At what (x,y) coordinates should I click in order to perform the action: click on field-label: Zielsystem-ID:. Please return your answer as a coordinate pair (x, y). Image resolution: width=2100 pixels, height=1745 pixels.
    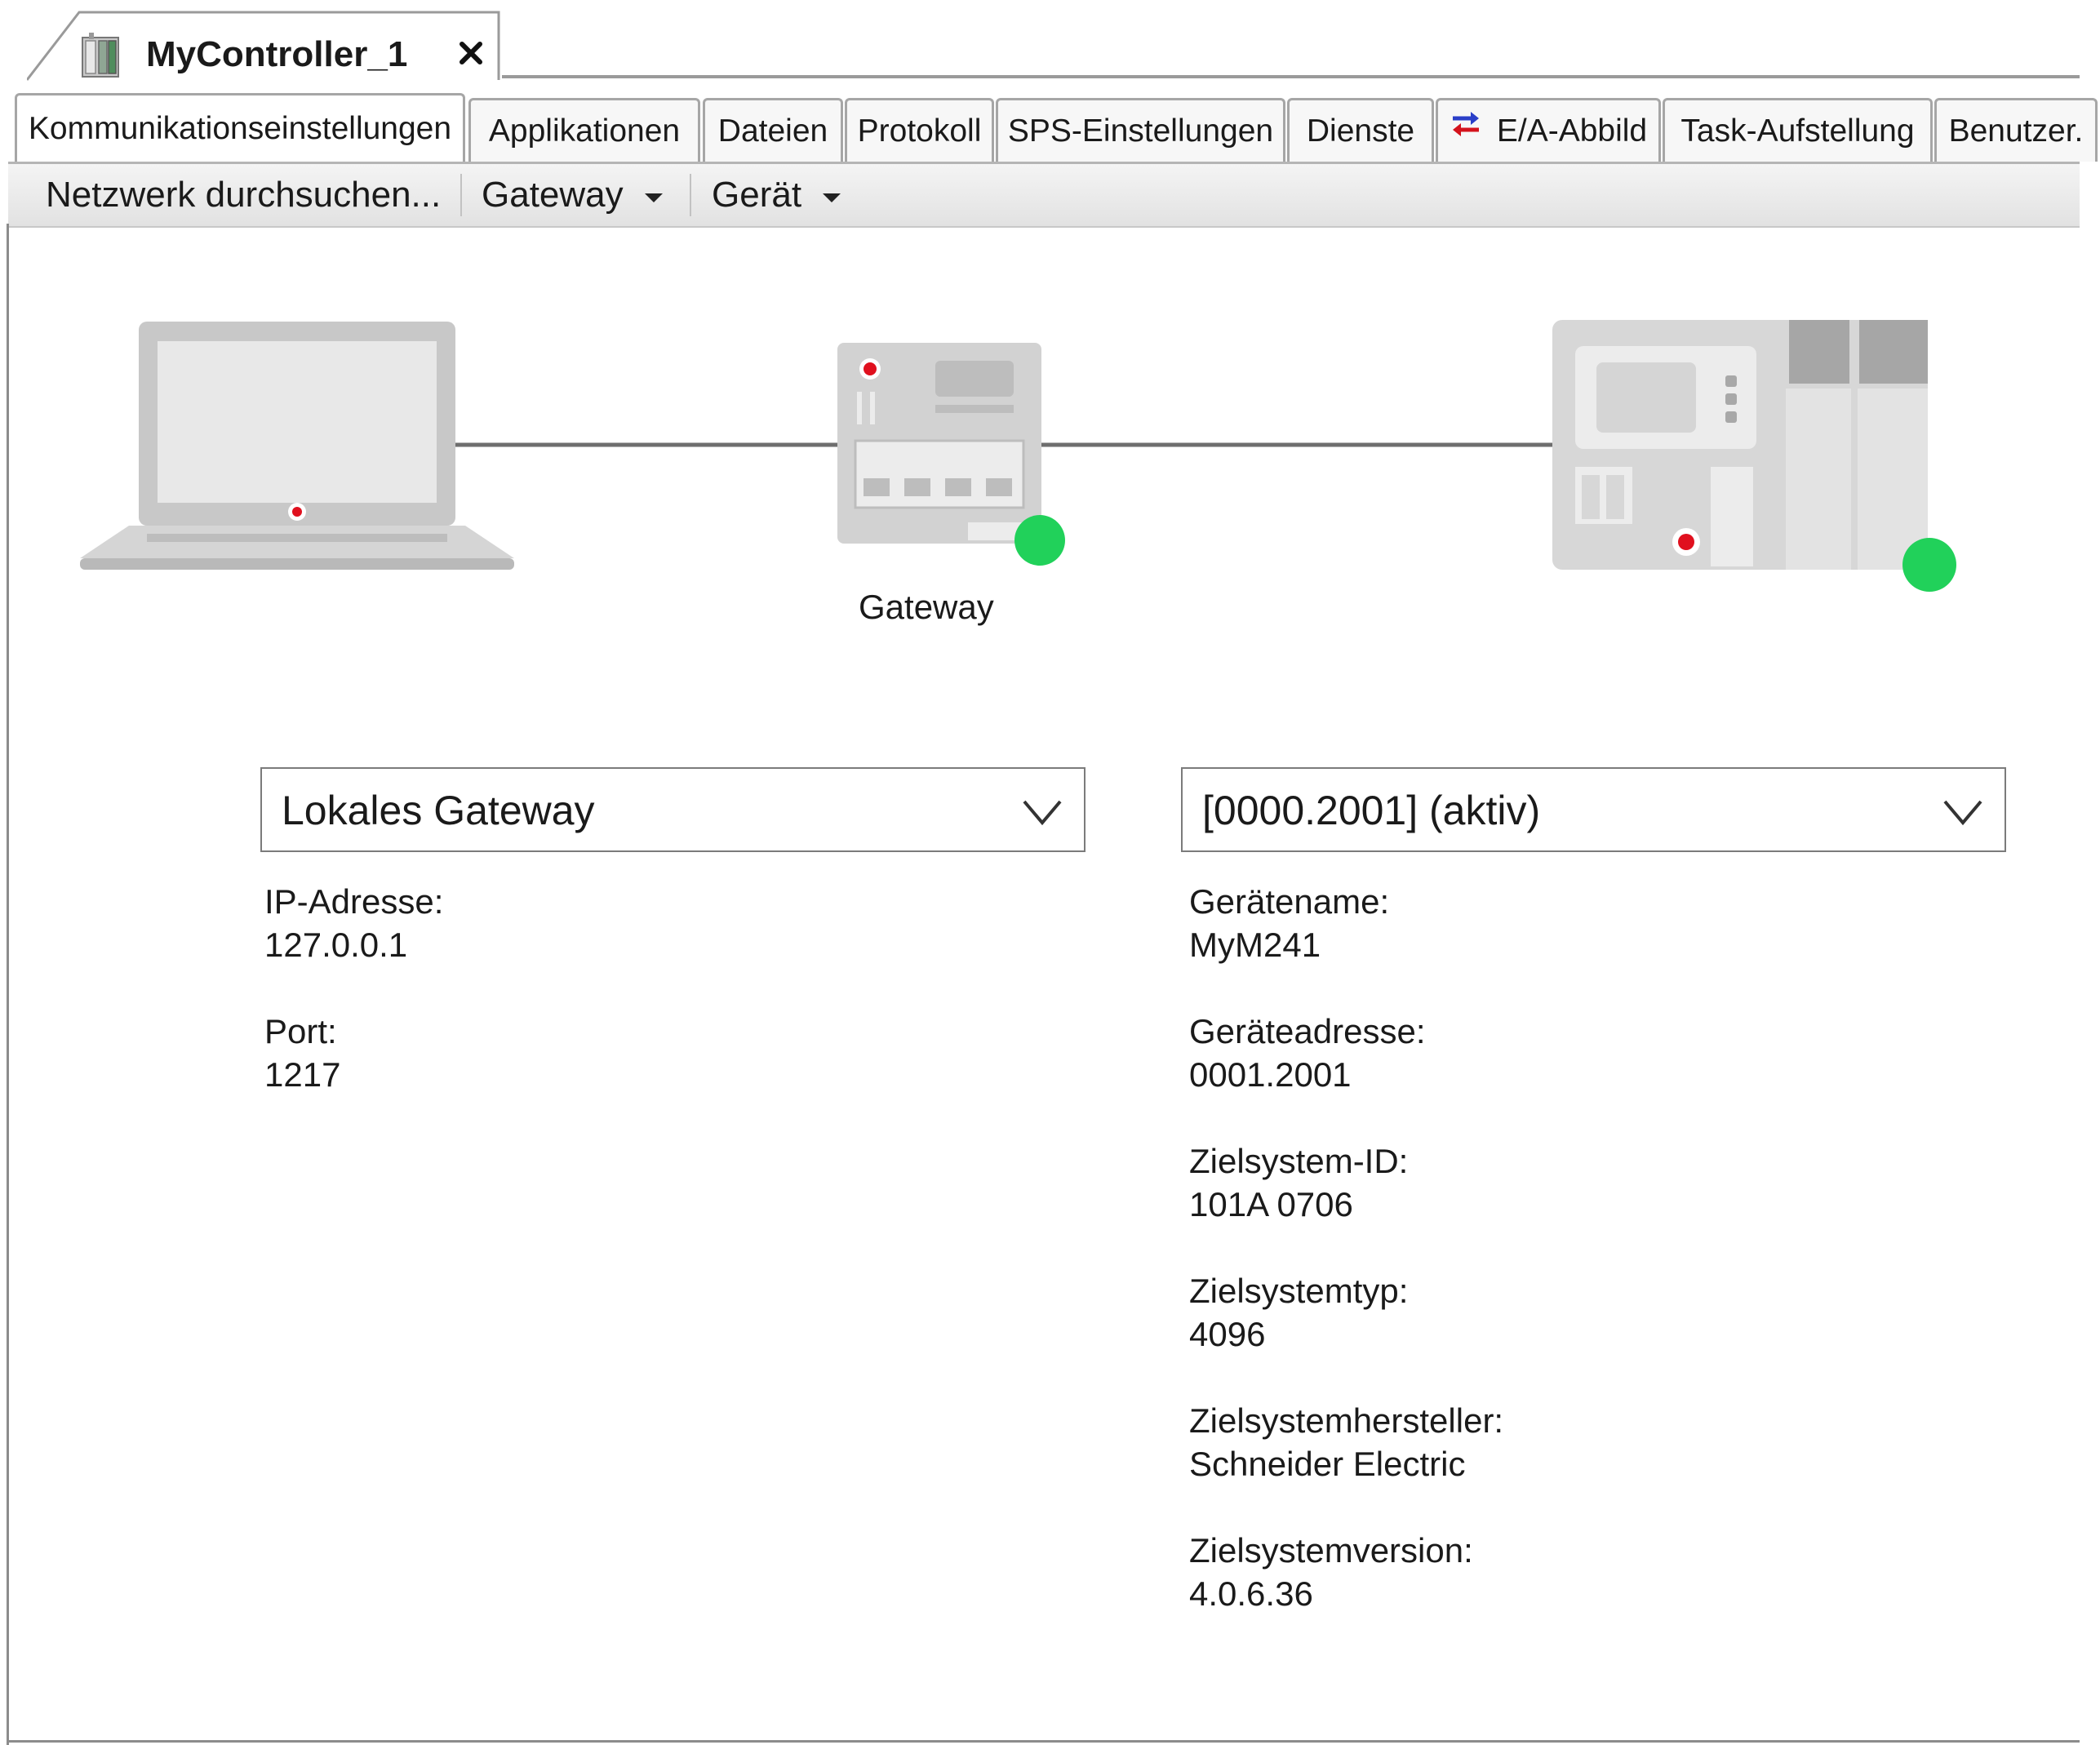
    Looking at the image, I should click on (1299, 1161).